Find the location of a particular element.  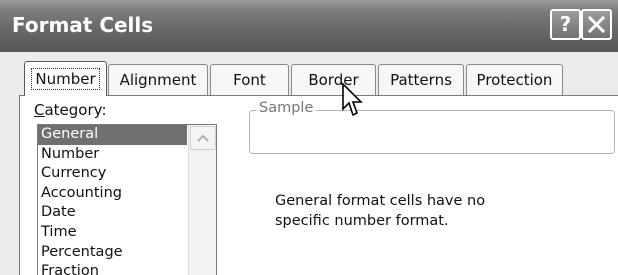

tab-alignment-label: Alignment is located at coordinates (158, 80).